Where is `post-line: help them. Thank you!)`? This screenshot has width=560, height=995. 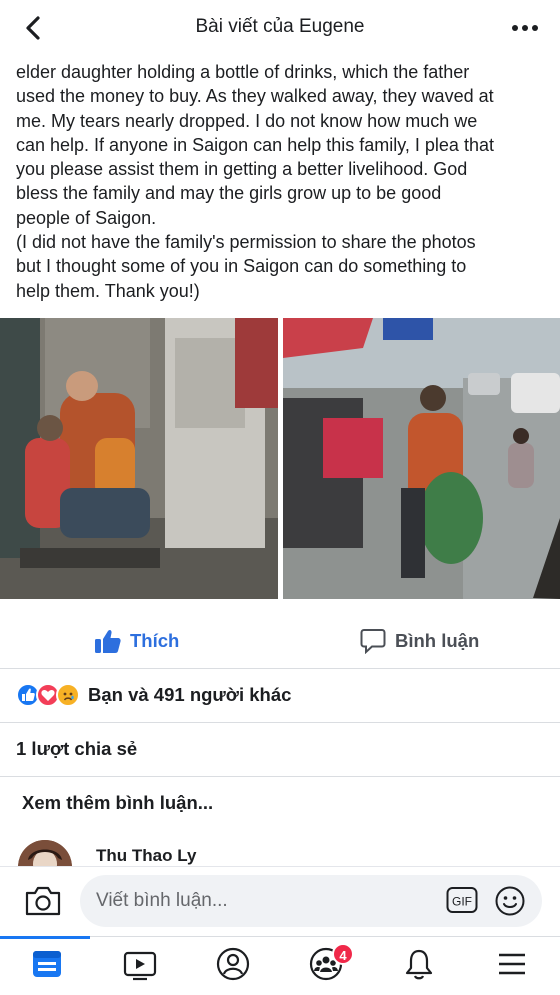
post-line: help them. Thank you!) is located at coordinates (108, 290).